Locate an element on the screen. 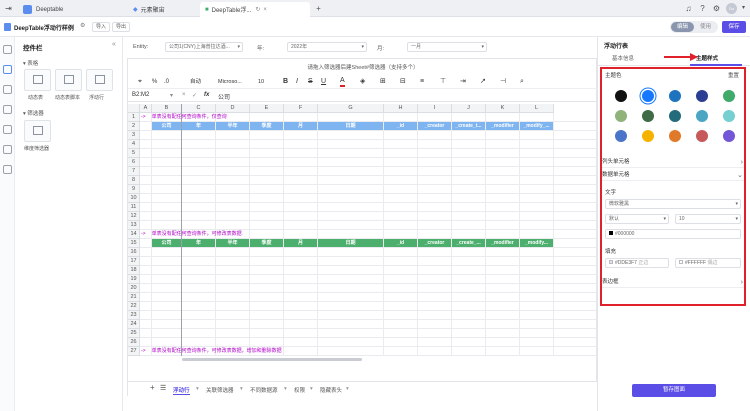  font-size-select: 10 is located at coordinates (261, 82).